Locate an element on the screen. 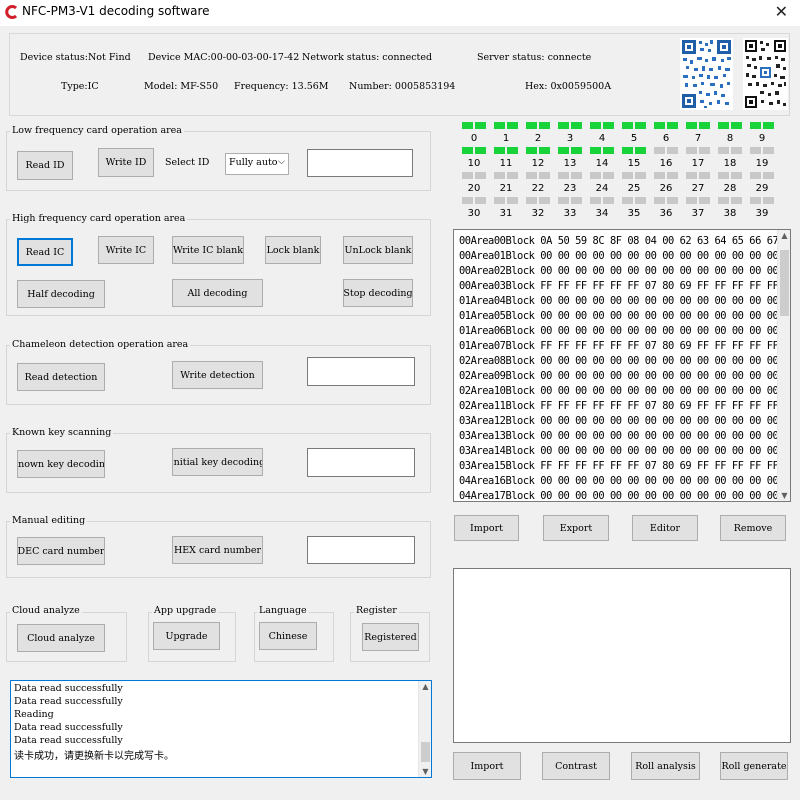 This screenshot has width=800, height=800. contrast-result-area is located at coordinates (622, 655).